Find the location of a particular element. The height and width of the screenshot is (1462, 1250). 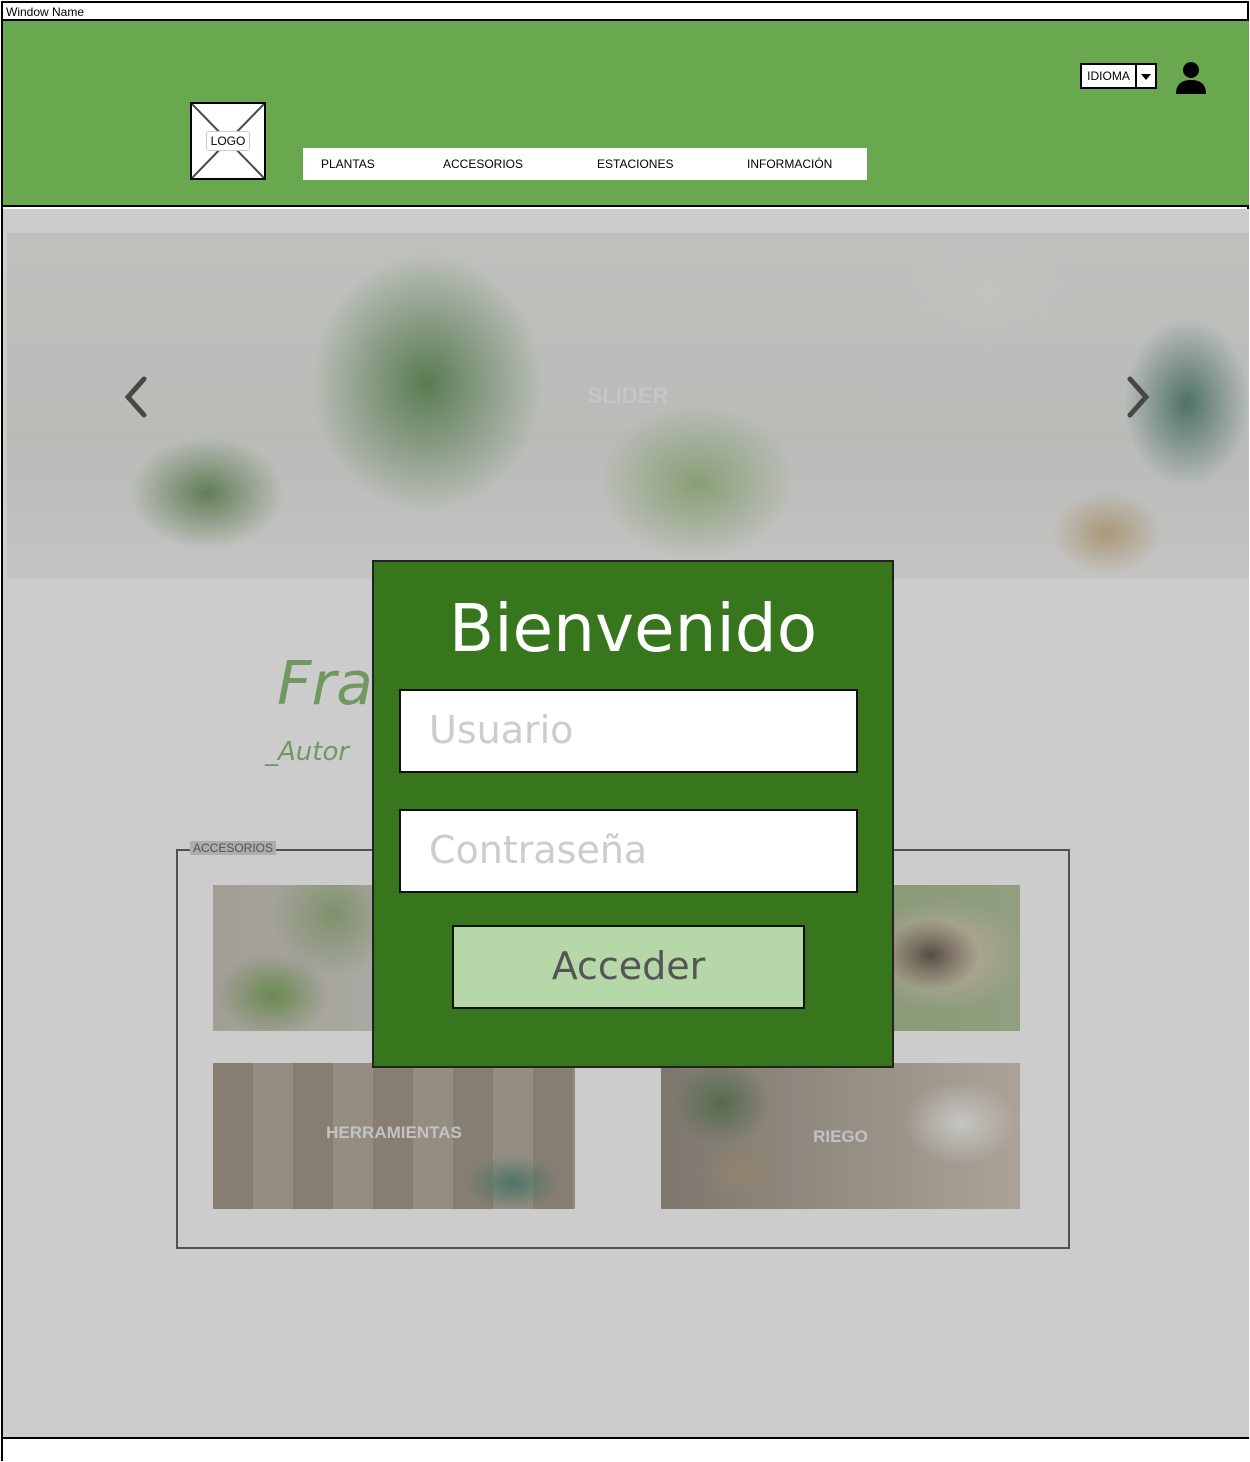

chevron-down-icon is located at coordinates (1146, 76).